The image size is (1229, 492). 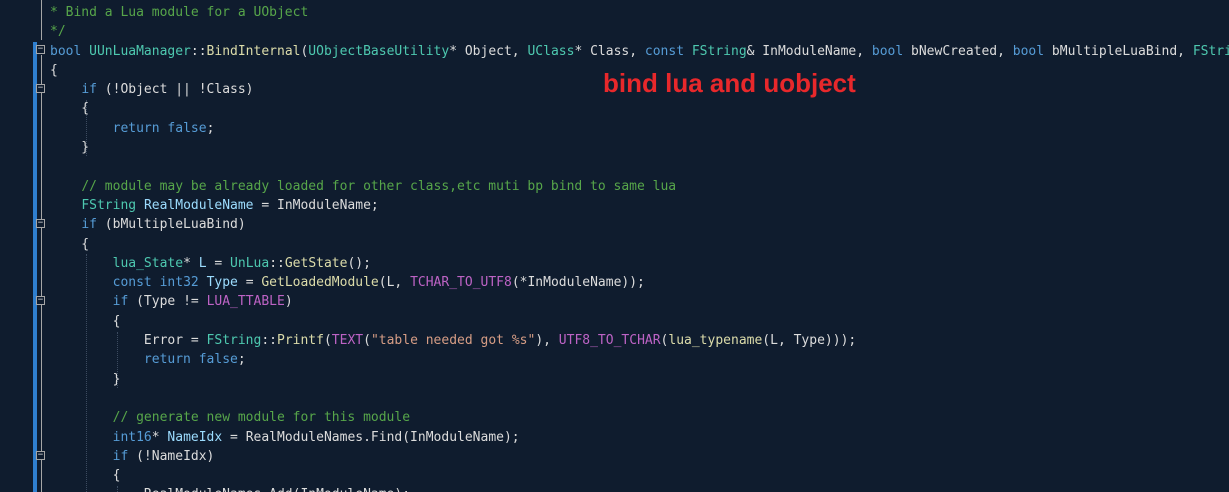 What do you see at coordinates (639, 12) in the screenshot?
I see `code-line: * Bind a Lua module for a UObject` at bounding box center [639, 12].